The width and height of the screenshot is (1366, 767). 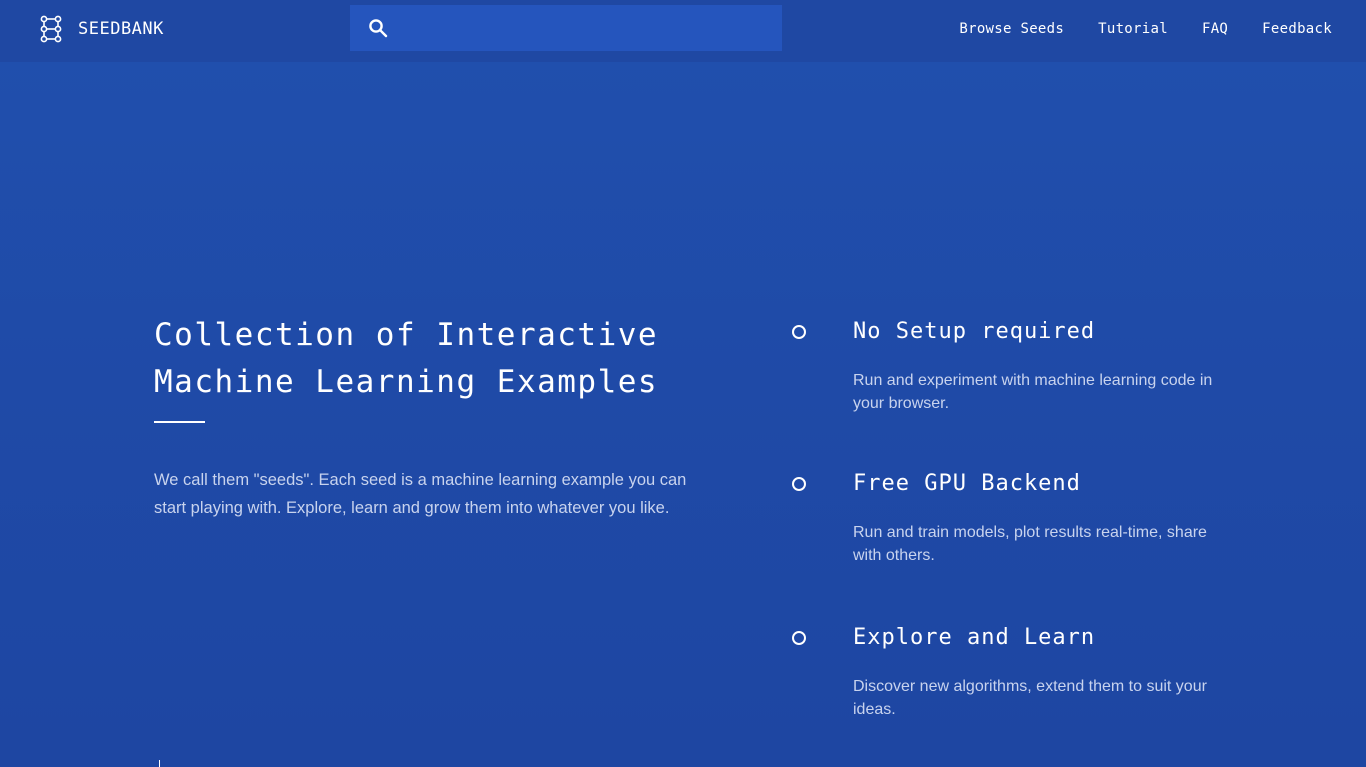 I want to click on nav-feedback: Feedback, so click(x=1297, y=29).